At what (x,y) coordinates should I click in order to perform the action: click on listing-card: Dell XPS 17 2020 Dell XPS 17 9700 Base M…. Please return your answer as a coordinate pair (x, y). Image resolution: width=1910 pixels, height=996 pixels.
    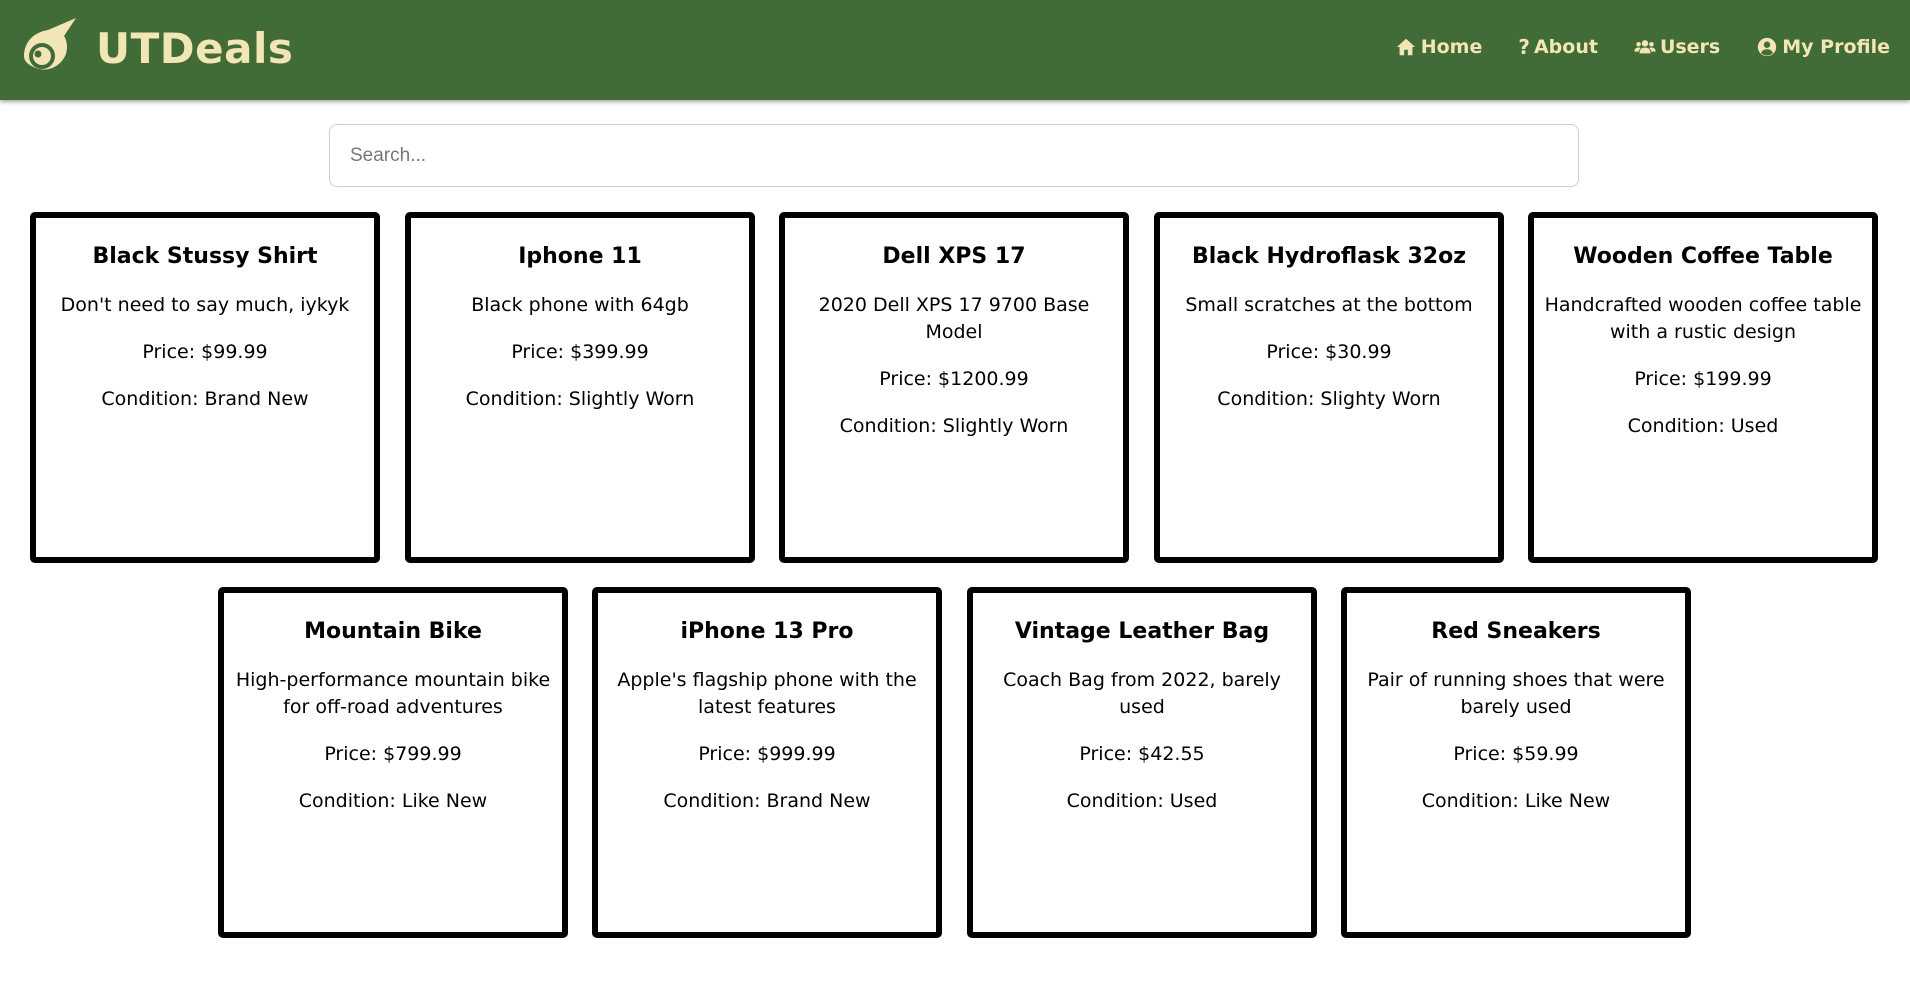
    Looking at the image, I should click on (954, 387).